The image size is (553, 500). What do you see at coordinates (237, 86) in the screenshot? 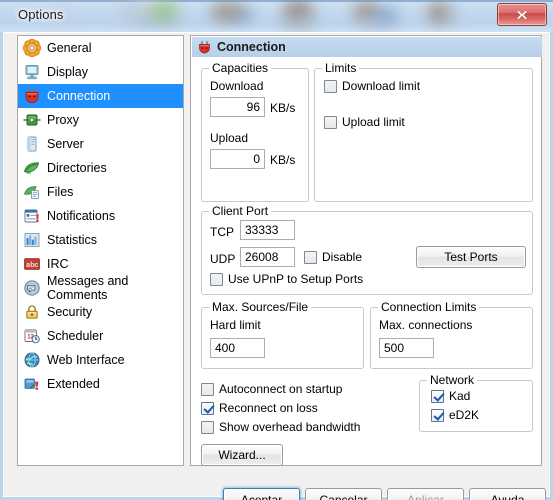
I see `download-capacity-label: Download` at bounding box center [237, 86].